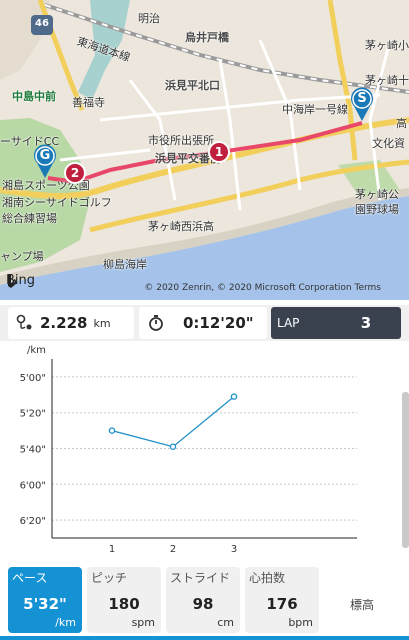 The height and width of the screenshot is (640, 409). What do you see at coordinates (315, 109) in the screenshot?
I see `map-label-nakakaigan: 中海岸一号線` at bounding box center [315, 109].